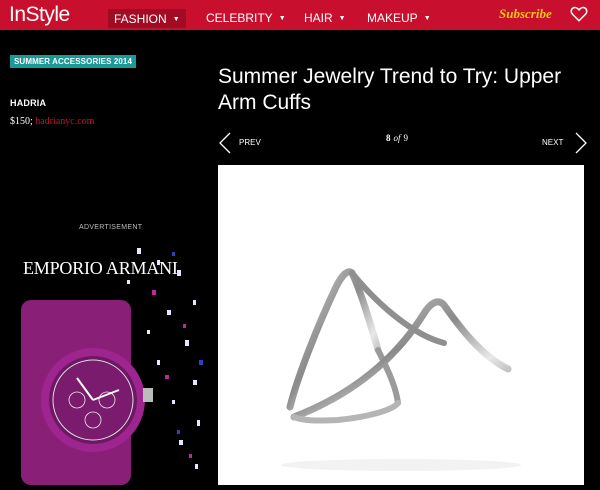 Image resolution: width=600 pixels, height=490 pixels. Describe the element at coordinates (388, 138) in the screenshot. I see `current-slide: 8` at that location.